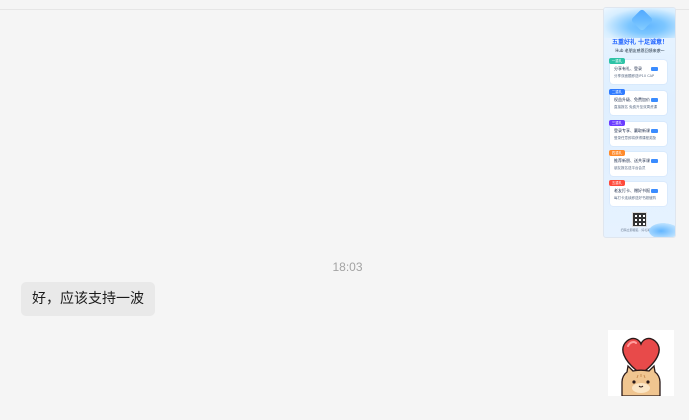  What do you see at coordinates (636, 107) in the screenshot?
I see `poster-card-detail: 直接报名 免费升至双周资课` at bounding box center [636, 107].